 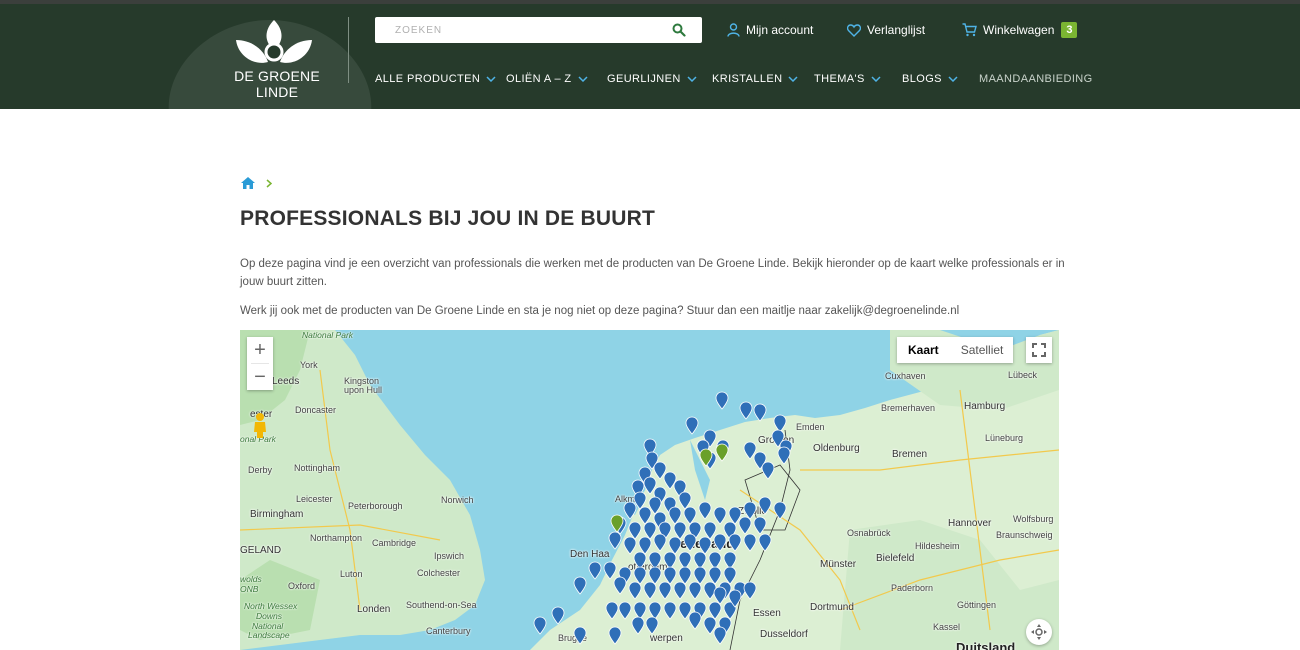 What do you see at coordinates (977, 605) in the screenshot?
I see `map-label: Göttingen` at bounding box center [977, 605].